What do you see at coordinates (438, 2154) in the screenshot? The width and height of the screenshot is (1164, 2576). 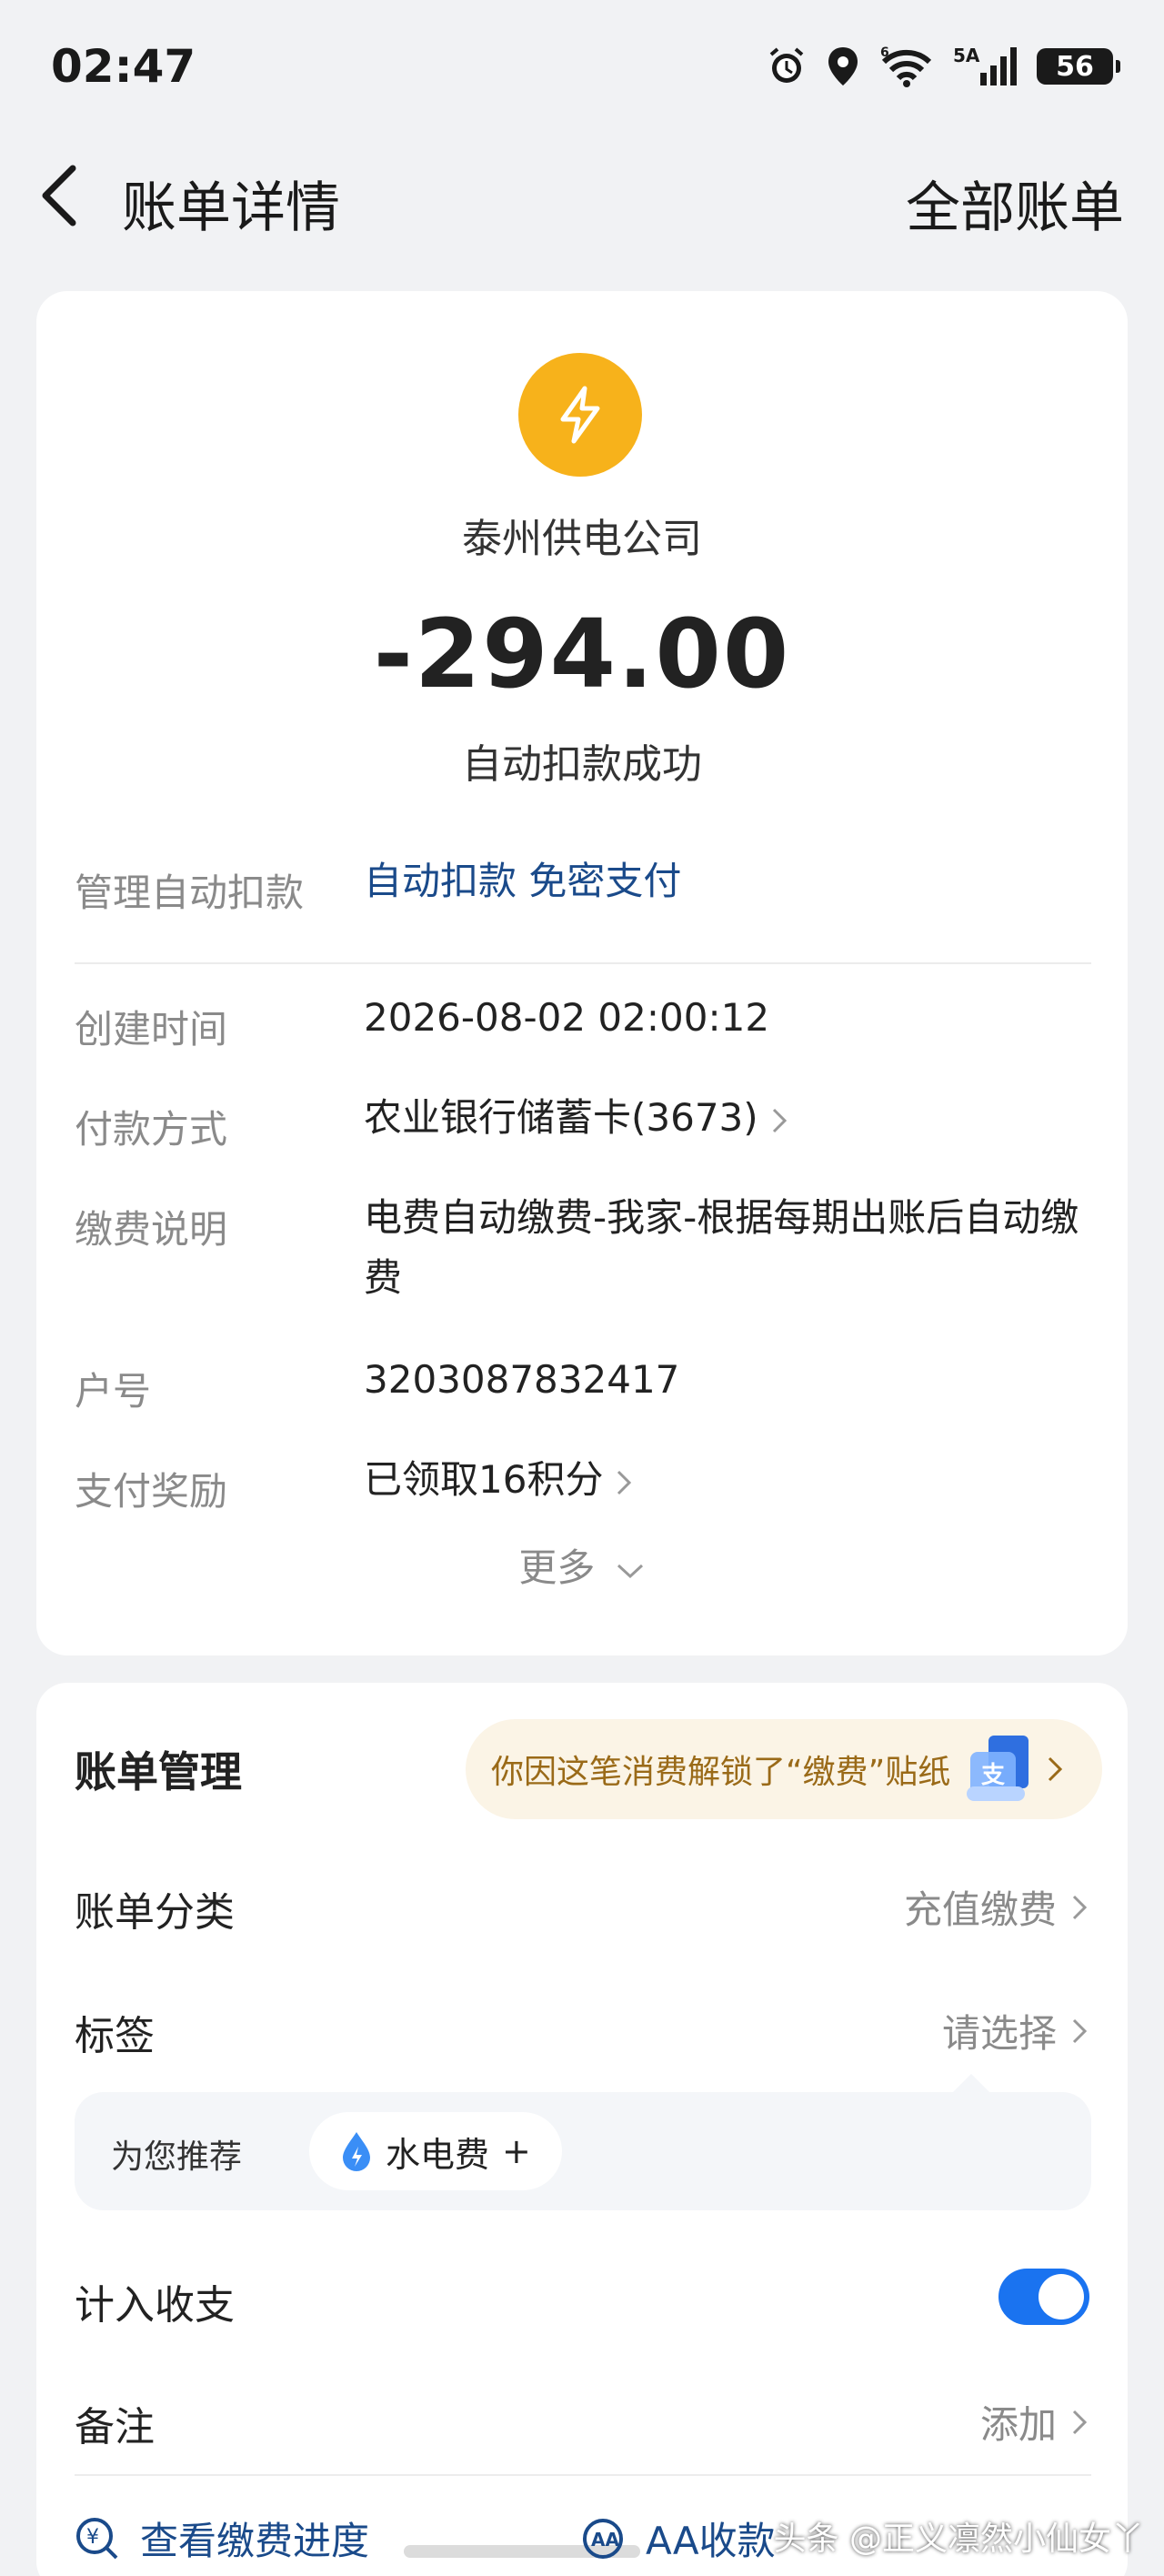 I see `chip-label: 水电费` at bounding box center [438, 2154].